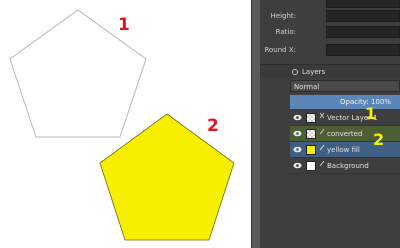 This screenshot has height=248, width=400. What do you see at coordinates (345, 86) in the screenshot?
I see `blend-mode-select: Normal` at bounding box center [345, 86].